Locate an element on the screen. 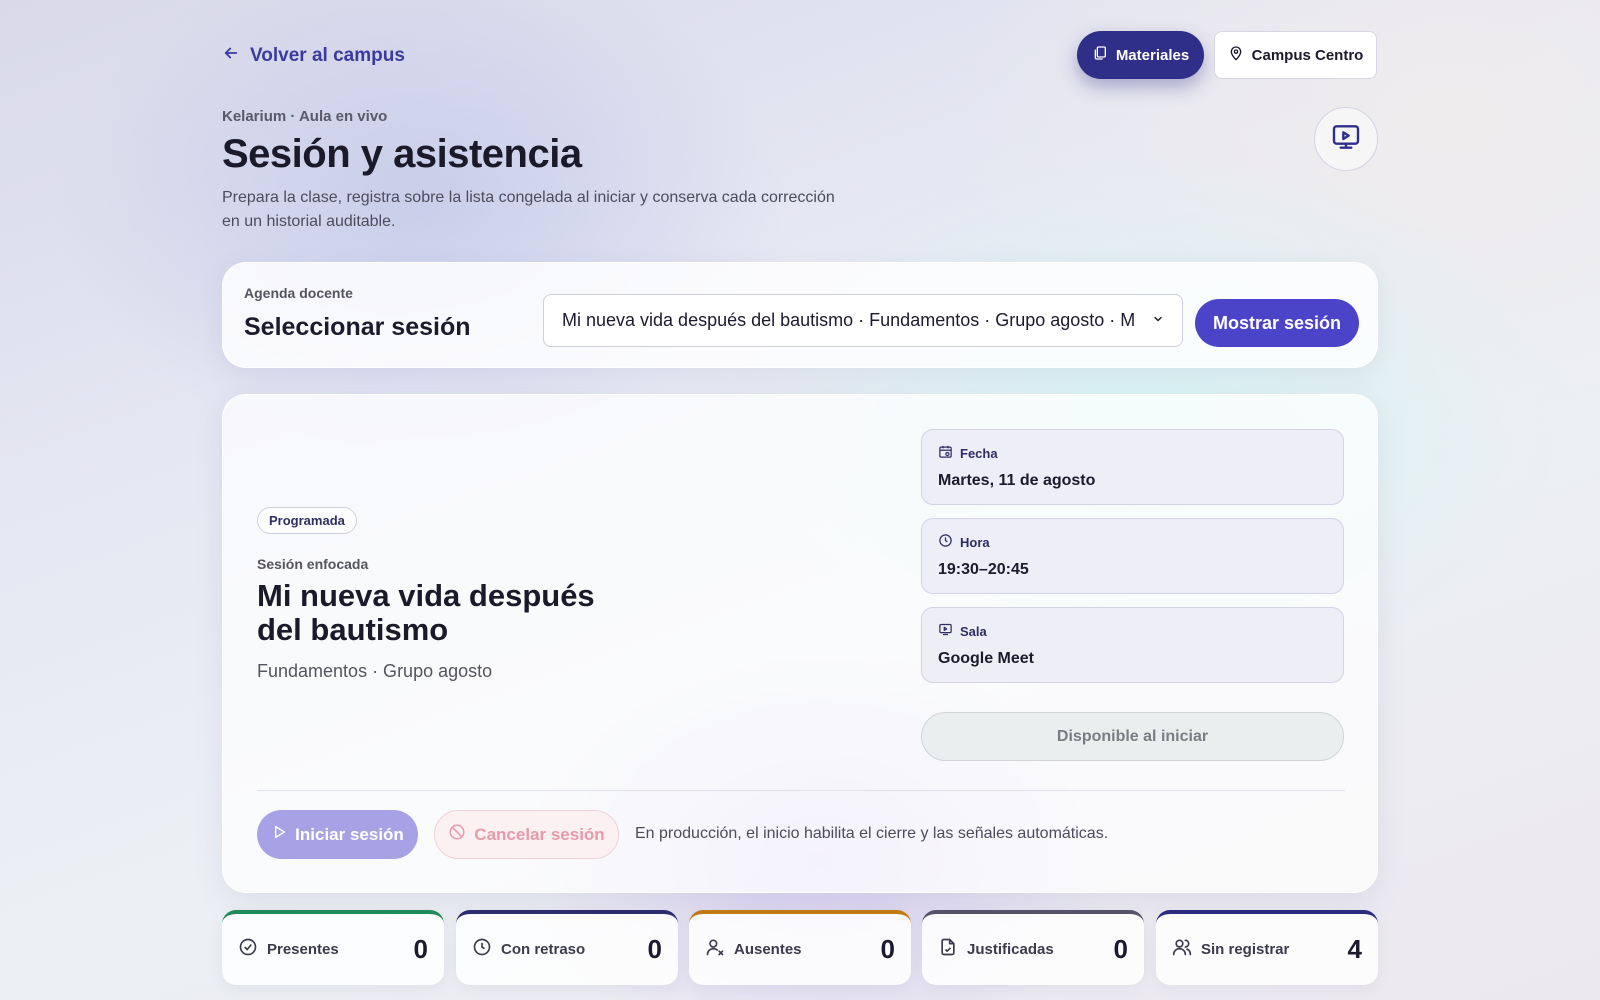  time-info-box: Hora 19:30–20:45 is located at coordinates (1132, 556).